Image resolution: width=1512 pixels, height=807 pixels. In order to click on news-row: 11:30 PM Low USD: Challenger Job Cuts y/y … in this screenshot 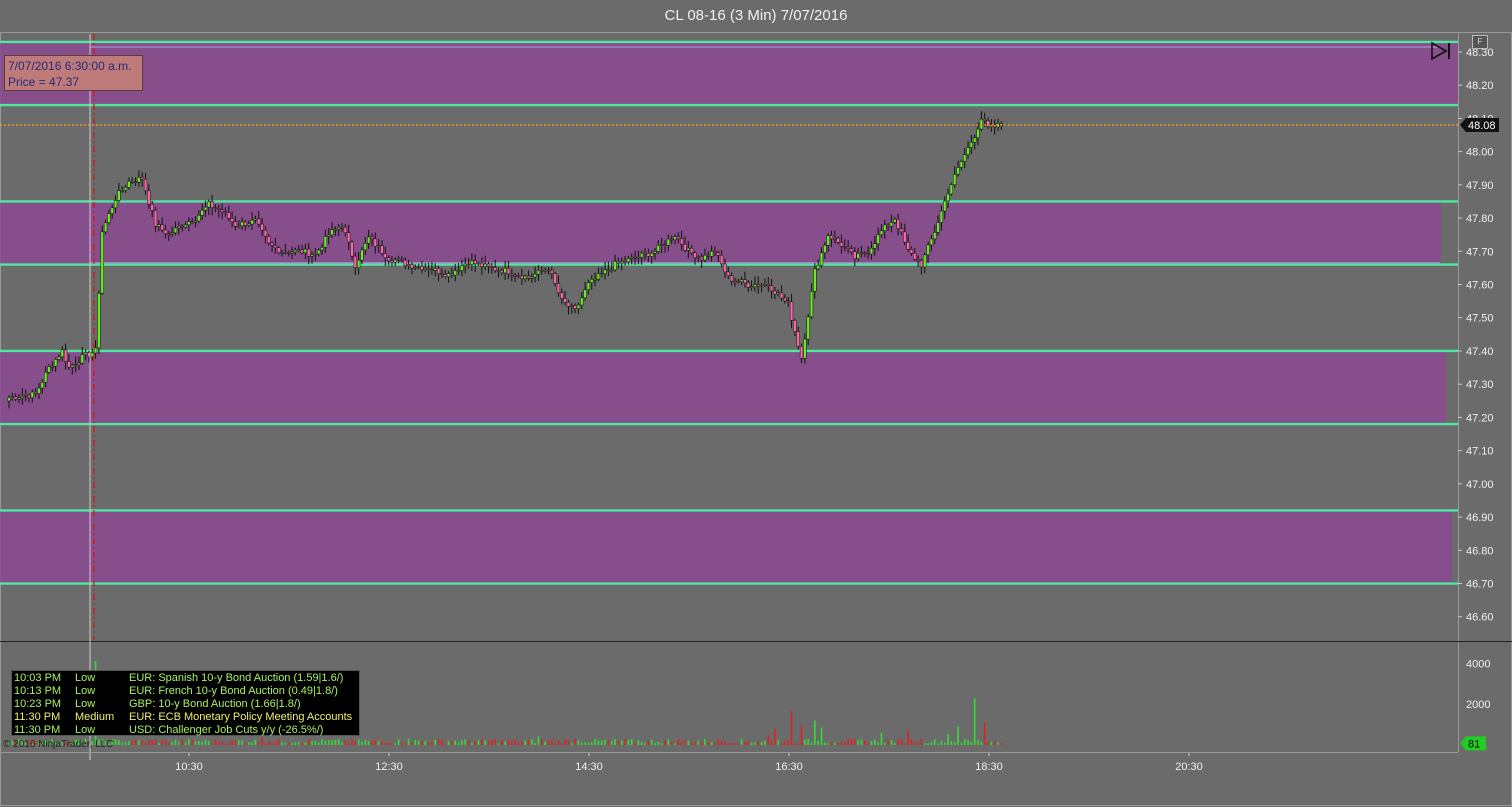, I will do `click(185, 730)`.